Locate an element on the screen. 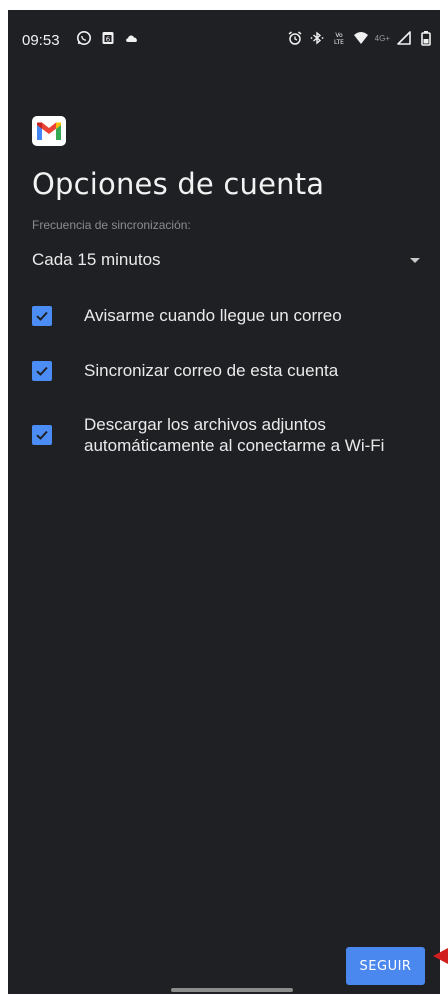 The height and width of the screenshot is (994, 448). gmail-m-icon is located at coordinates (49, 131).